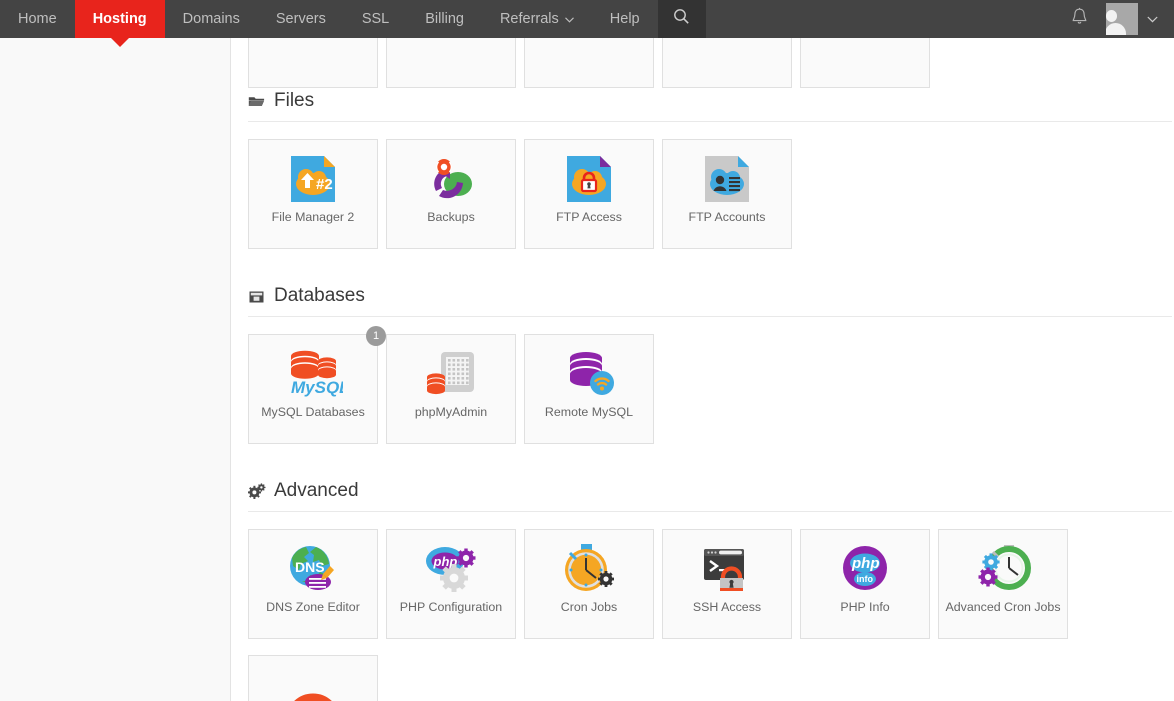 This screenshot has width=1174, height=701. I want to click on notifications-button, so click(1079, 19).